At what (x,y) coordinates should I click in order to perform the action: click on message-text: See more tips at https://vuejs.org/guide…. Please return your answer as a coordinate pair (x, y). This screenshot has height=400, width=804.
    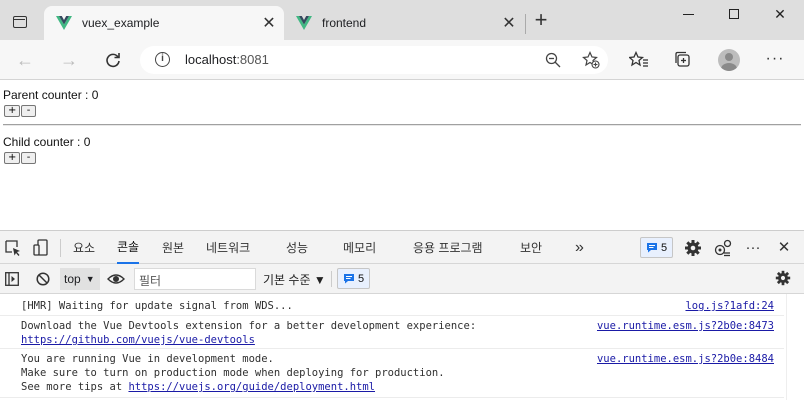
    Looking at the image, I should click on (198, 387).